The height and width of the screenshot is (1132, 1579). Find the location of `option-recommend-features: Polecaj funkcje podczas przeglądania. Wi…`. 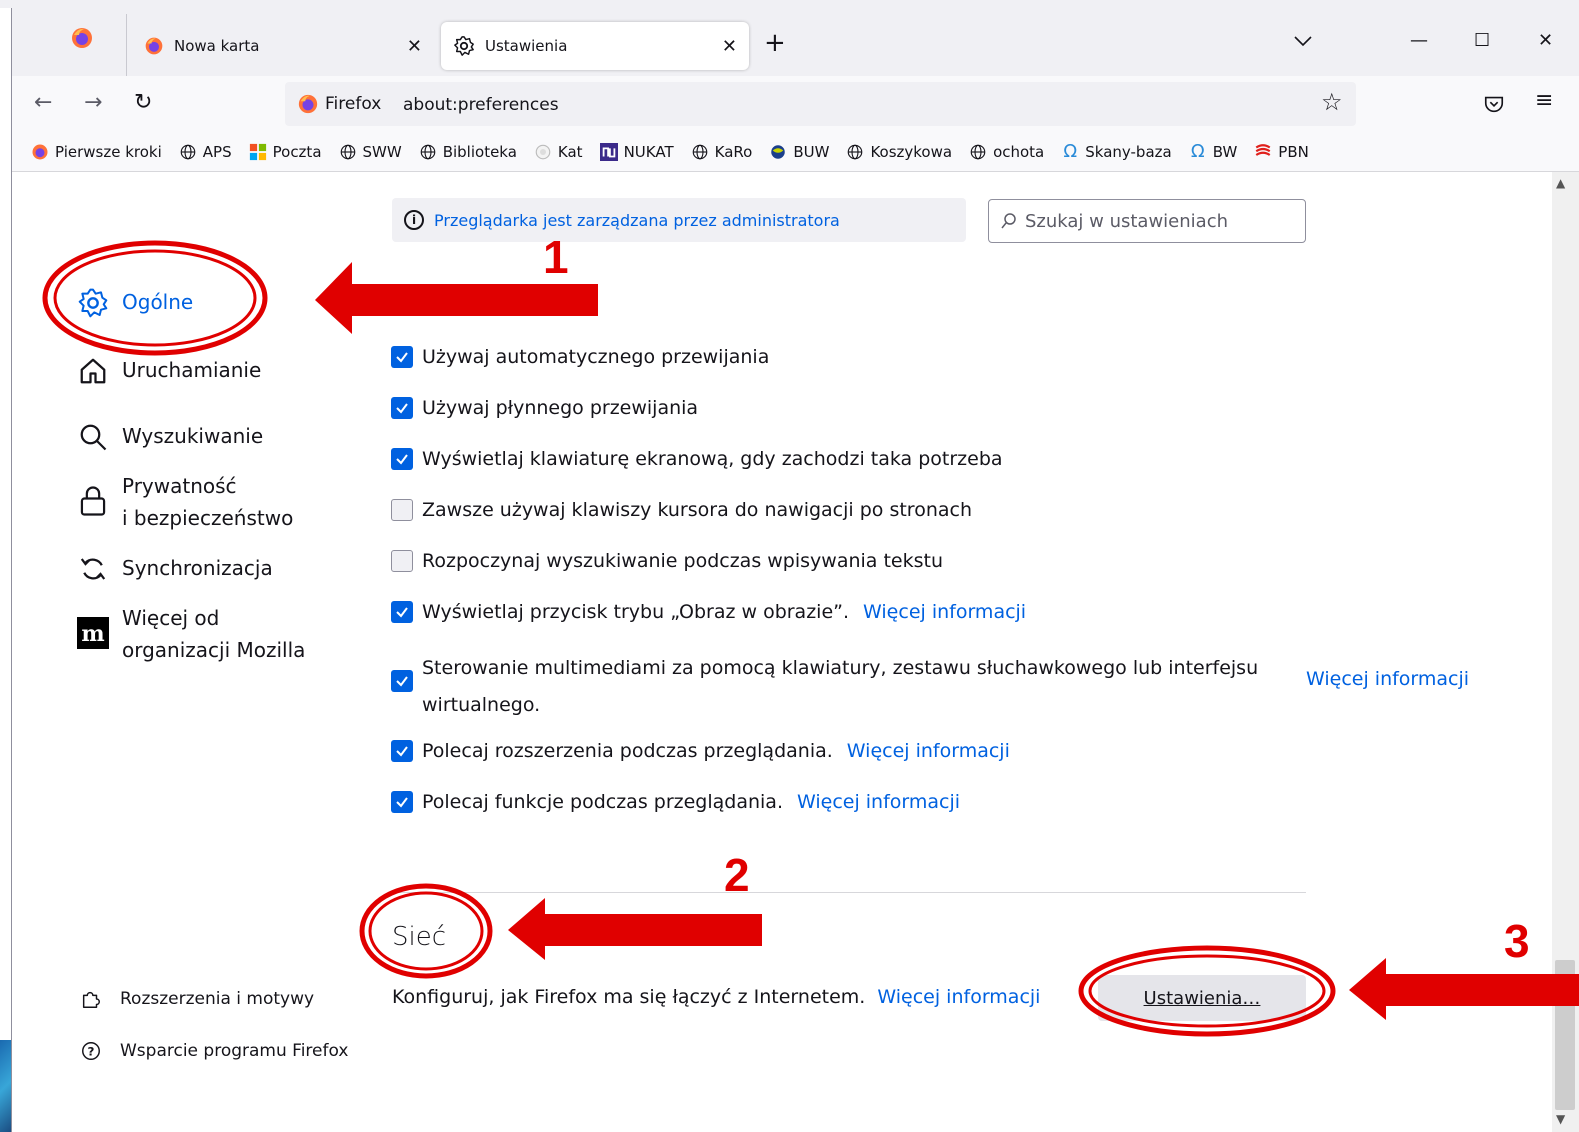

option-recommend-features: Polecaj funkcje podczas przeglądania. Wi… is located at coordinates (675, 802).